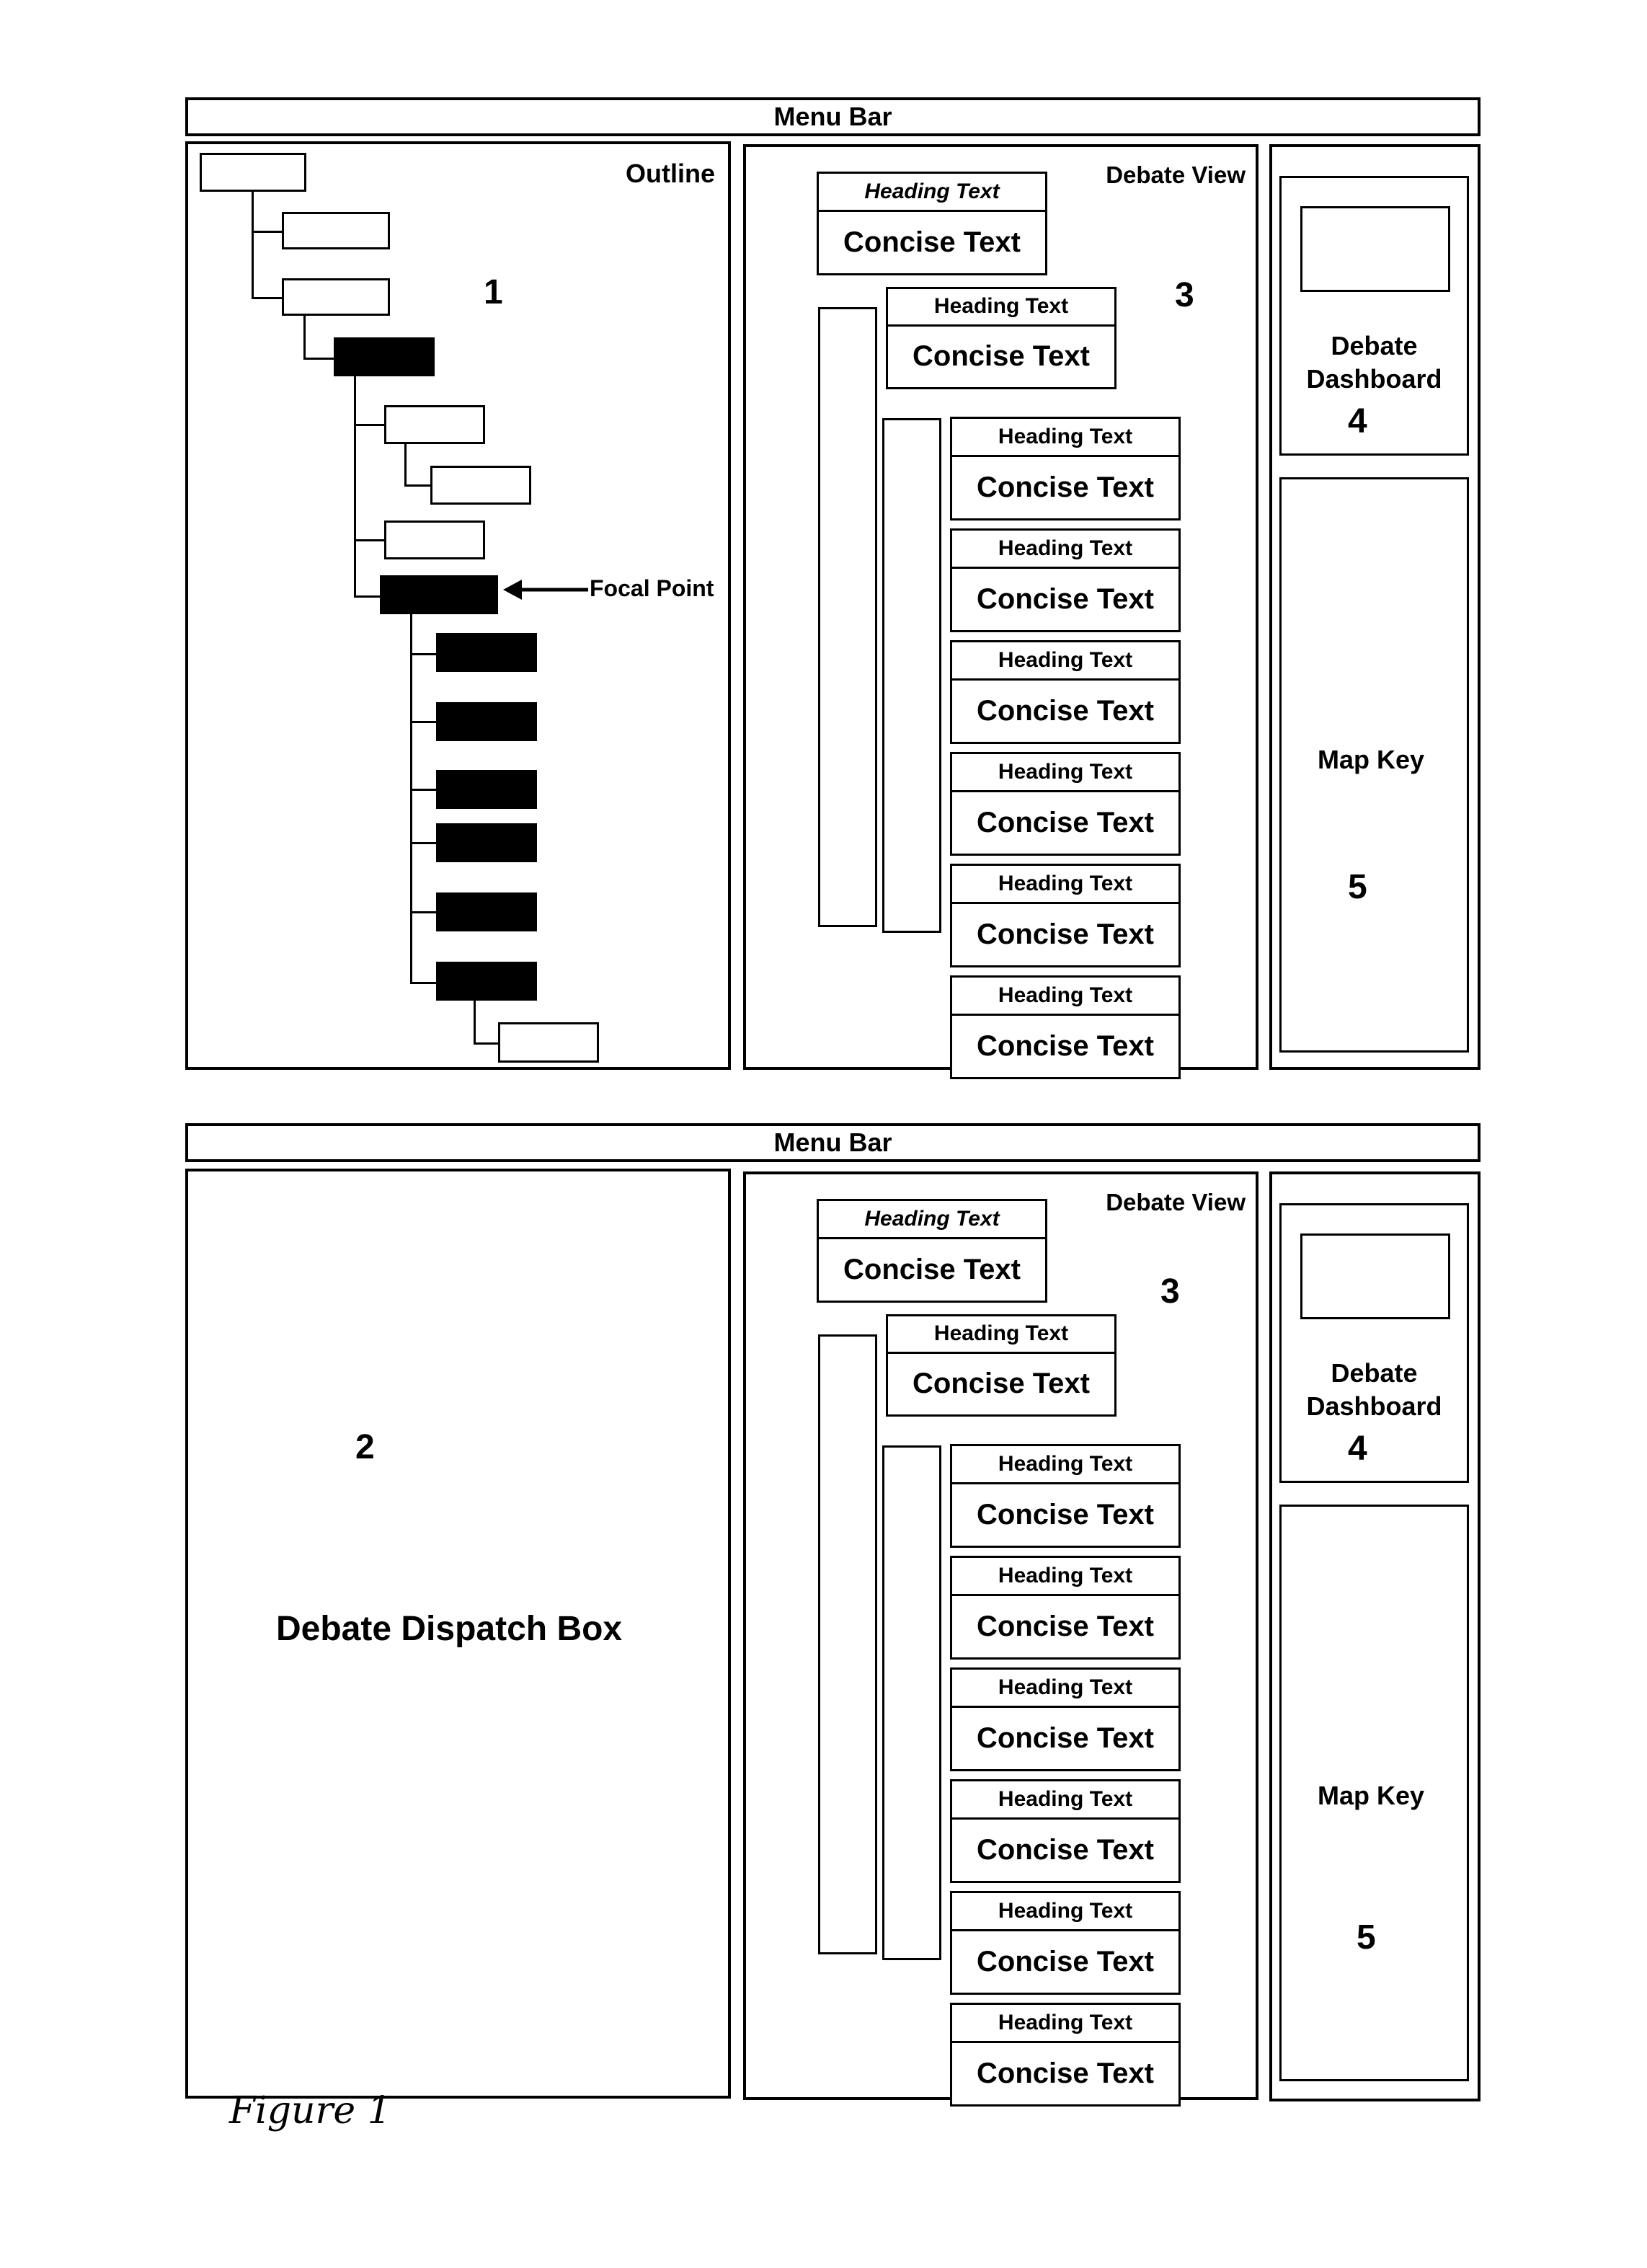 Image resolution: width=1647 pixels, height=2268 pixels. I want to click on debate-view-title: Debate View, so click(1176, 1202).